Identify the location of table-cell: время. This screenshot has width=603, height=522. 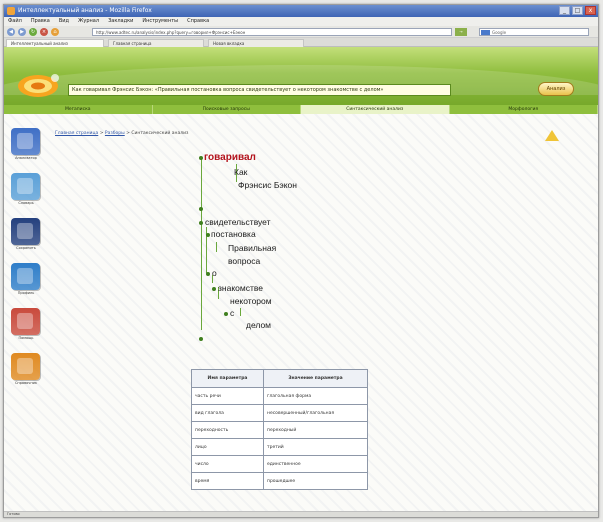
(227, 481).